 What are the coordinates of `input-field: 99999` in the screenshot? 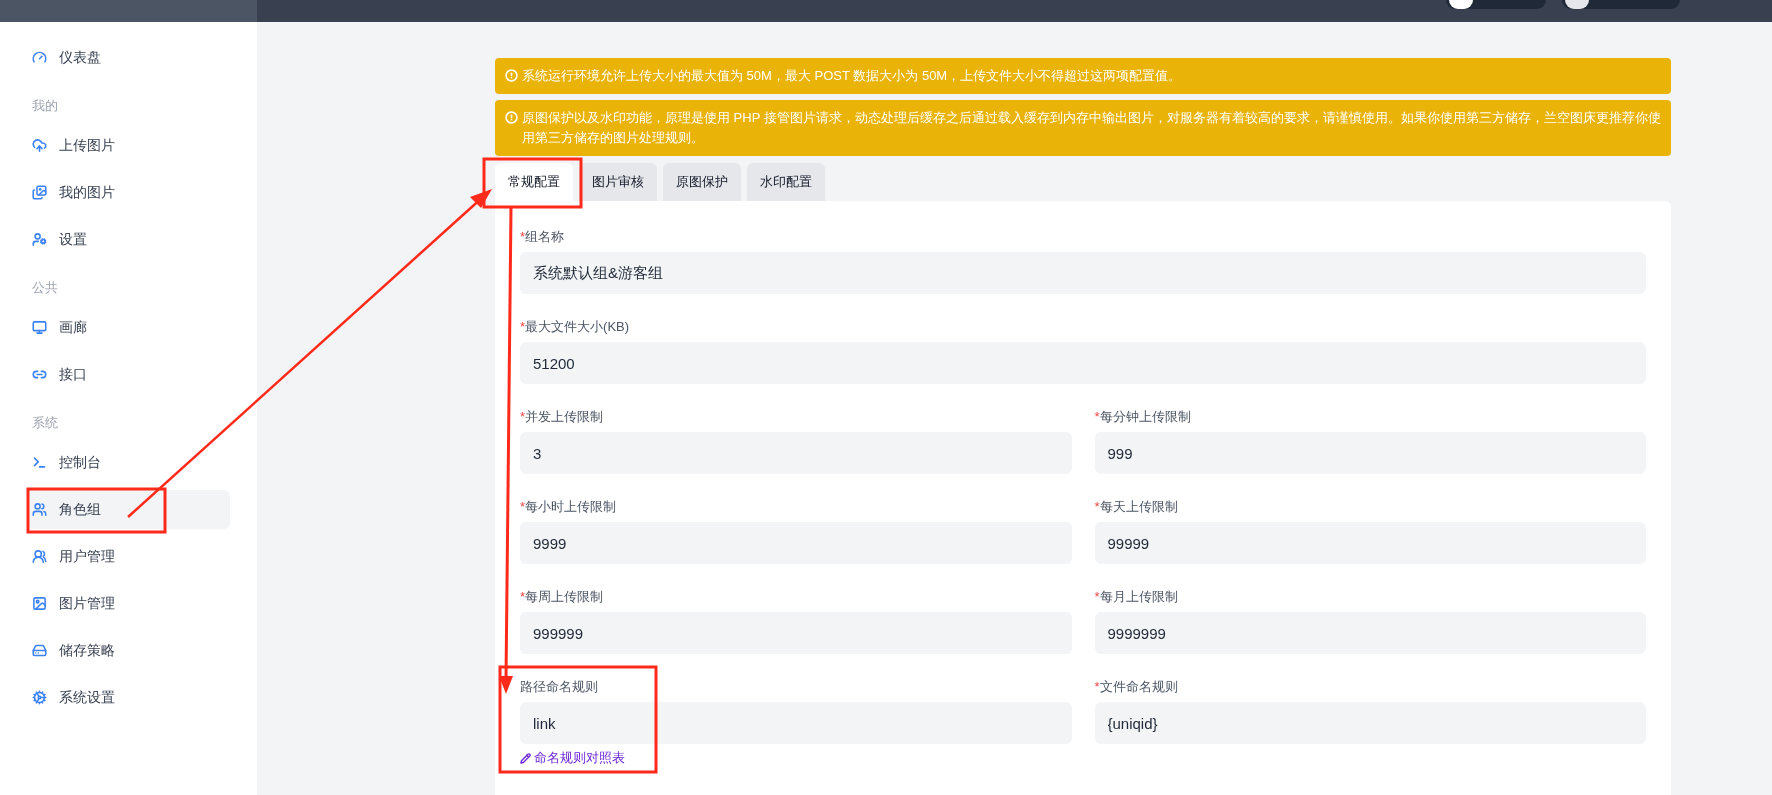 It's located at (1370, 543).